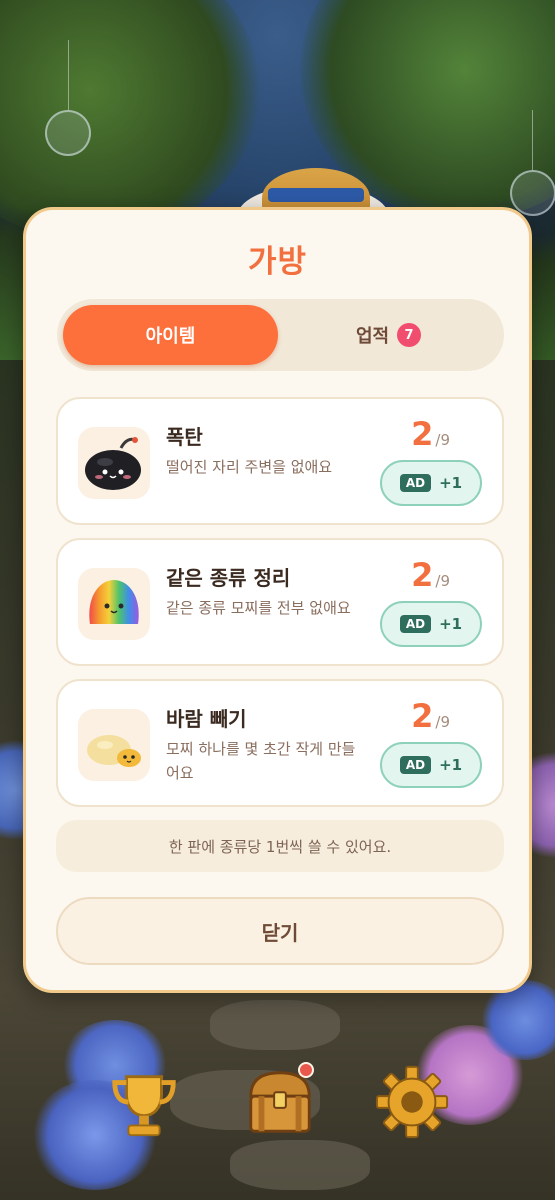 Image resolution: width=555 pixels, height=1200 pixels. I want to click on tab-bar: 아이템 업적 7, so click(280, 335).